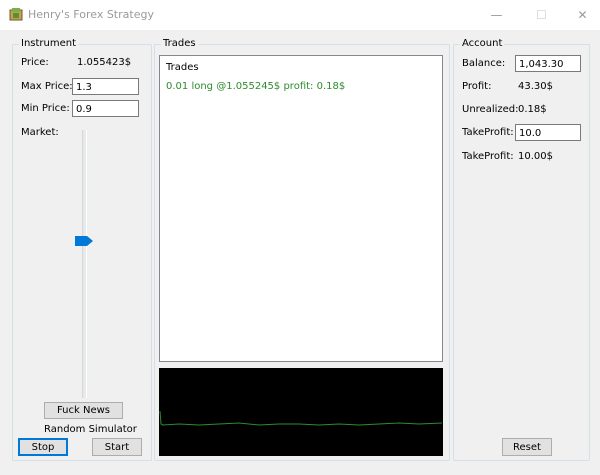 This screenshot has height=475, width=600. I want to click on title-bar: Henry's Forex Strategy — ☐ ✕, so click(300, 15).